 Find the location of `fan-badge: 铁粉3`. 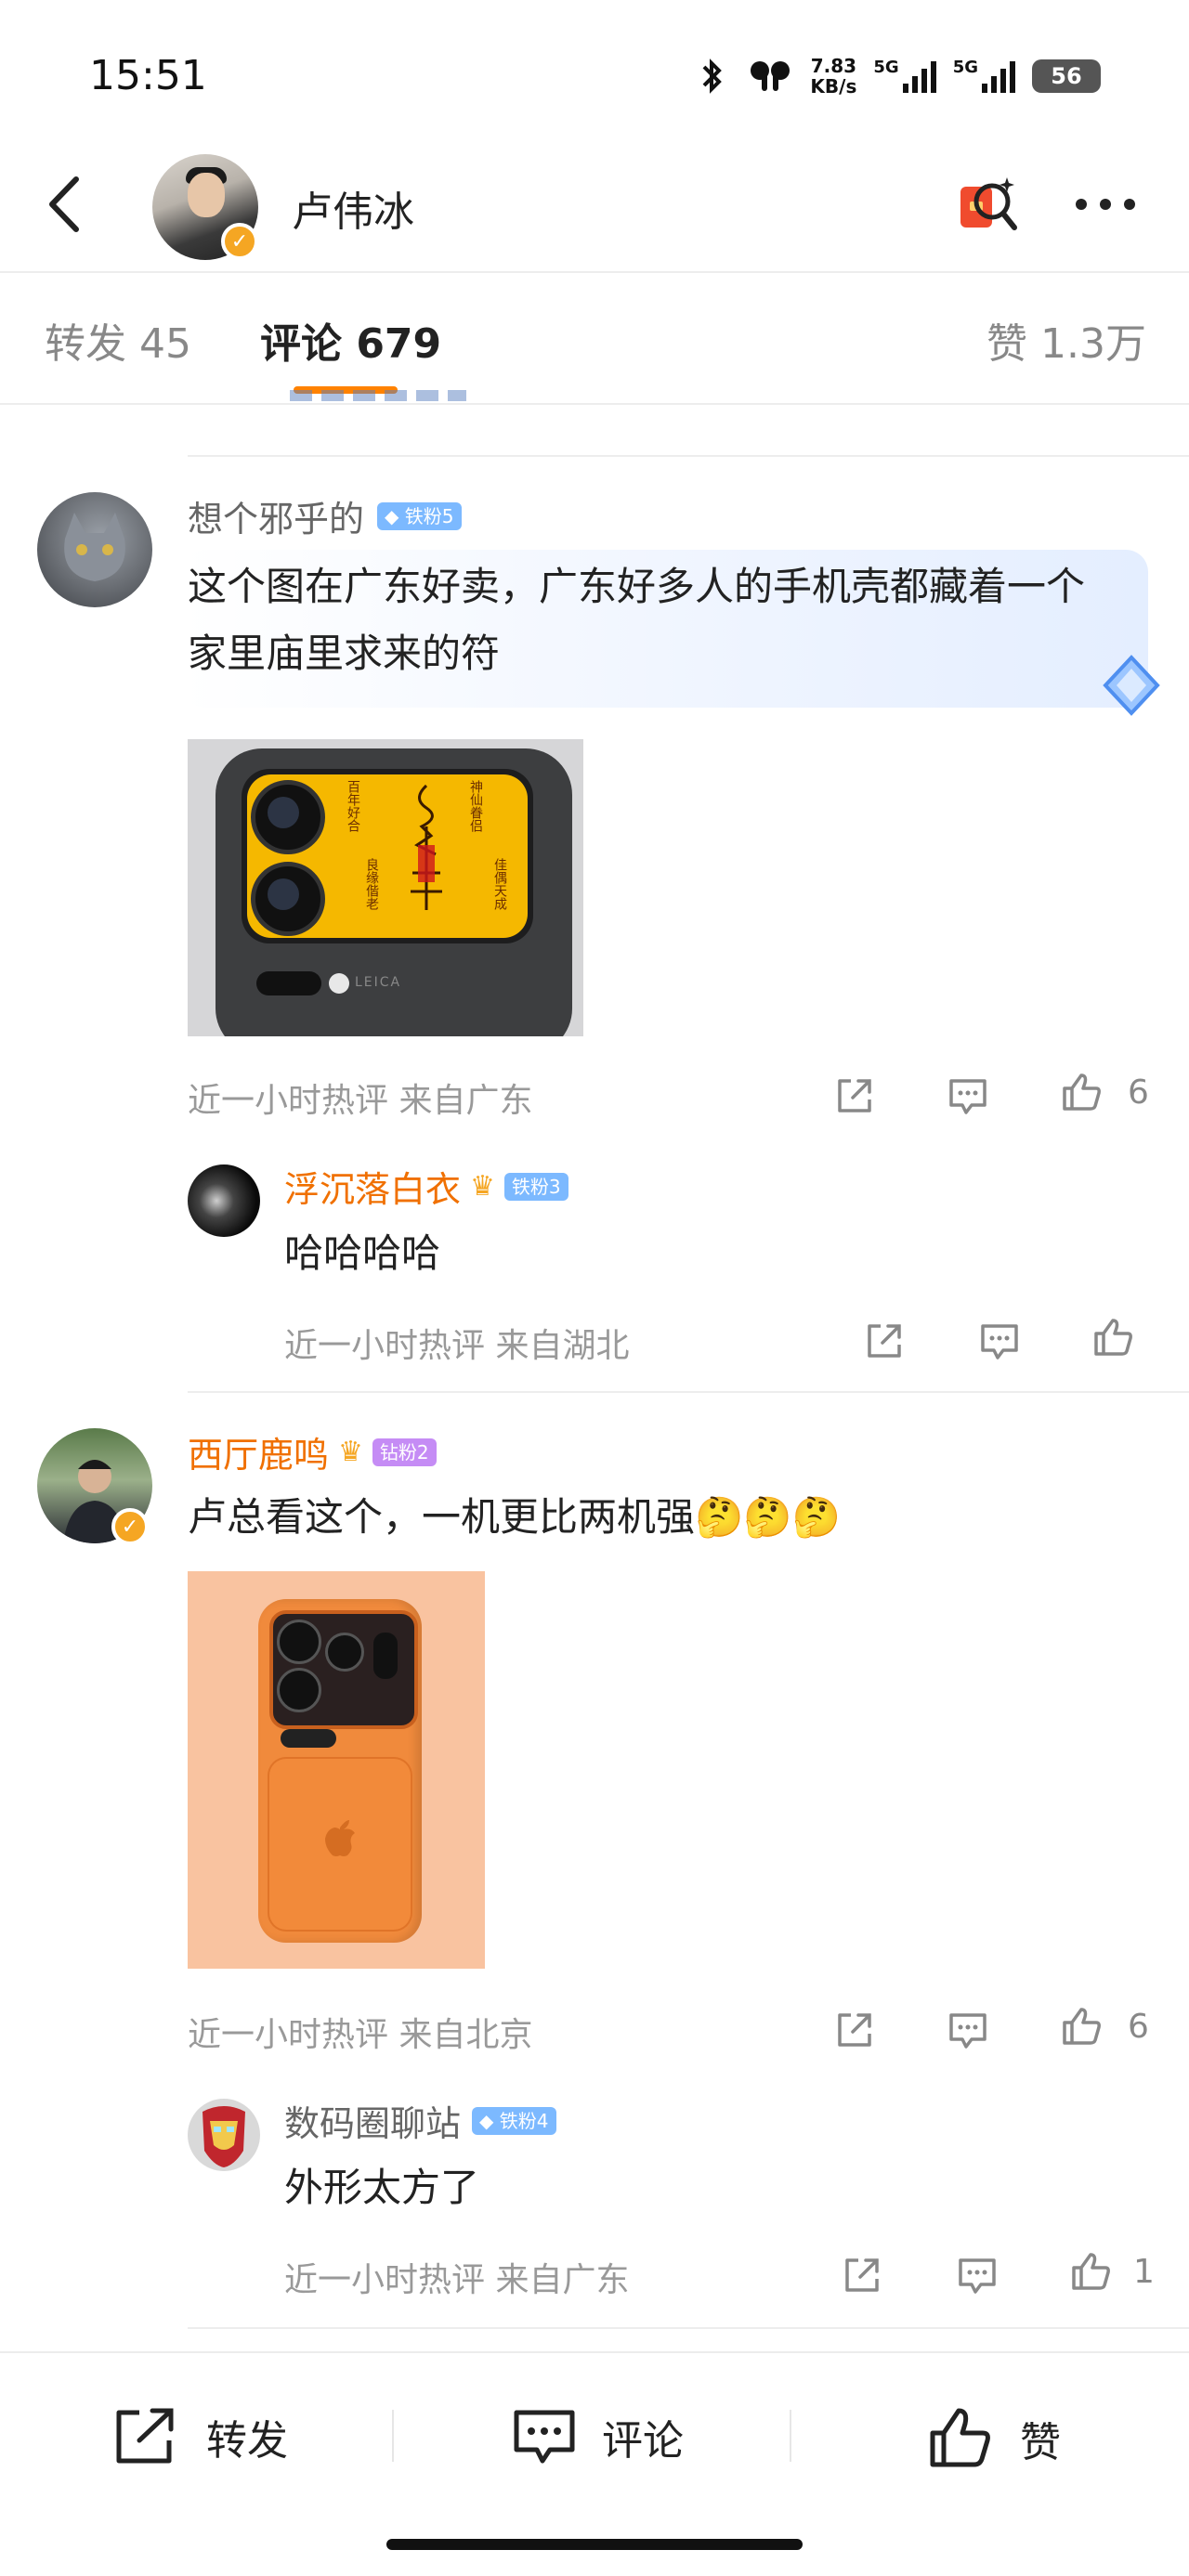

fan-badge: 铁粉3 is located at coordinates (535, 1186).